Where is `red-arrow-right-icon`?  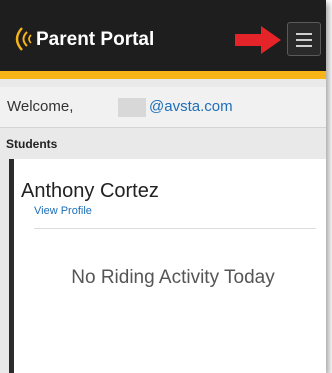 red-arrow-right-icon is located at coordinates (258, 40).